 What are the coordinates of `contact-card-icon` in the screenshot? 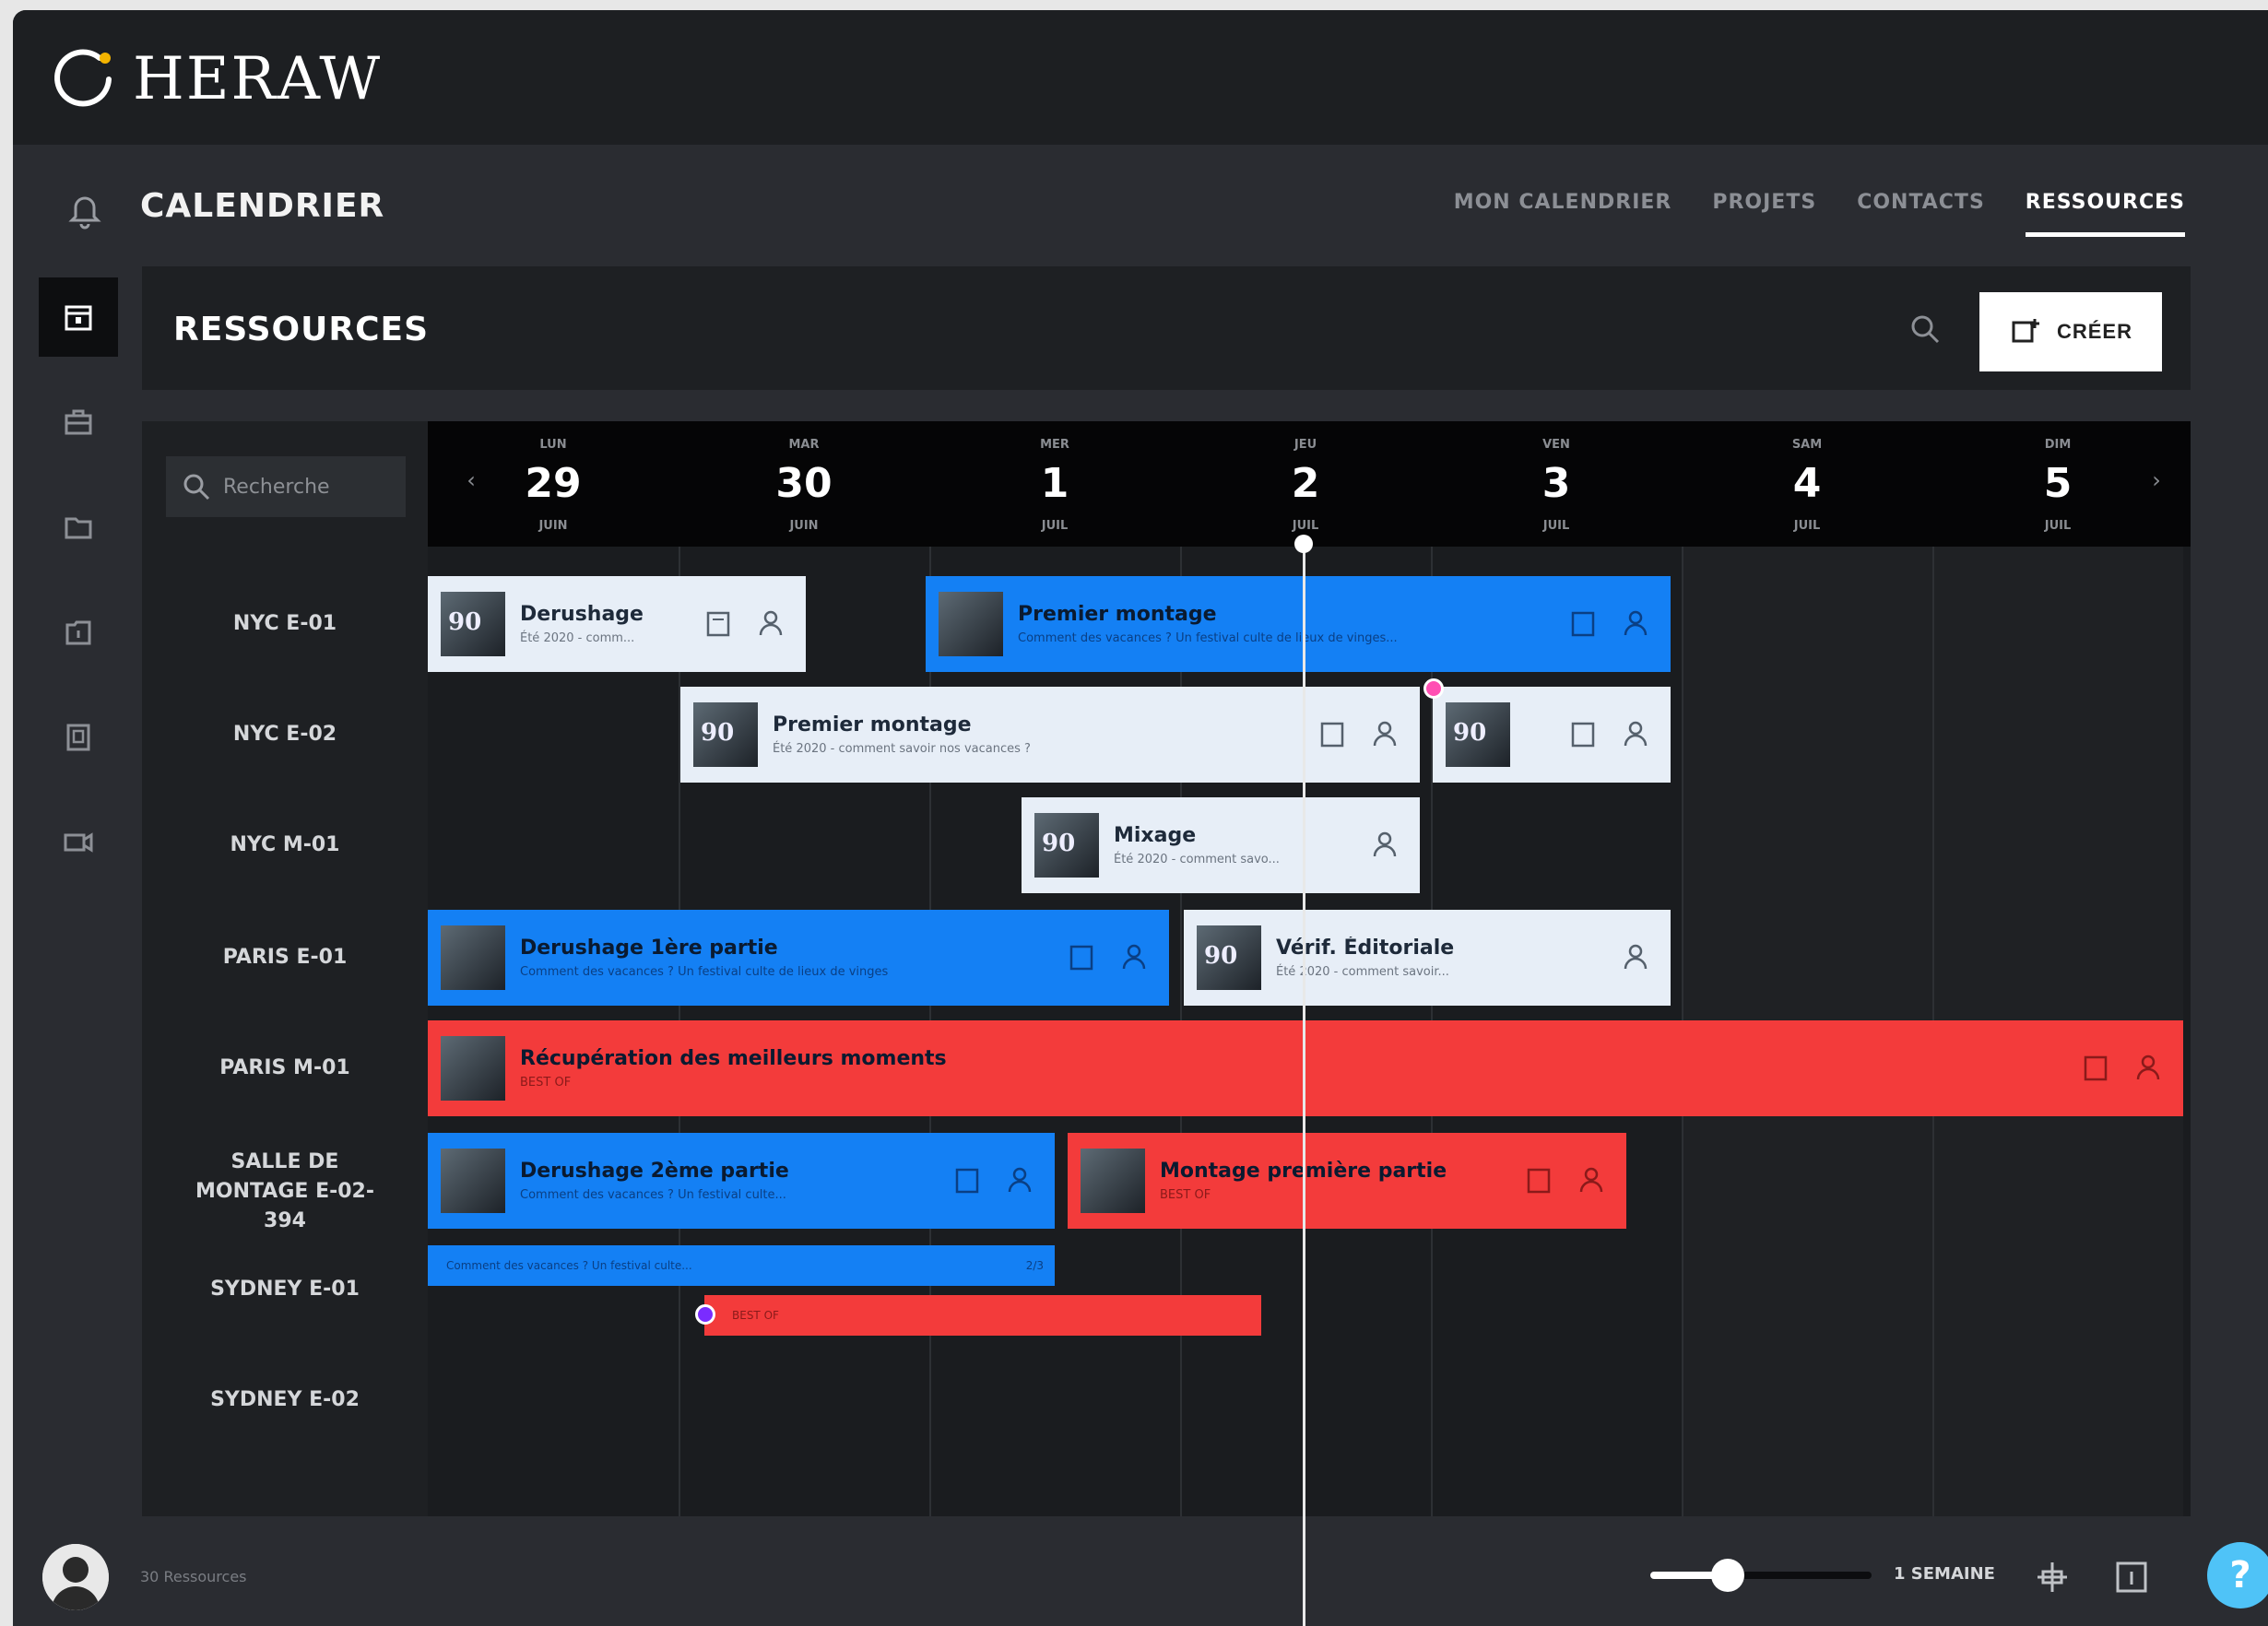 It's located at (78, 737).